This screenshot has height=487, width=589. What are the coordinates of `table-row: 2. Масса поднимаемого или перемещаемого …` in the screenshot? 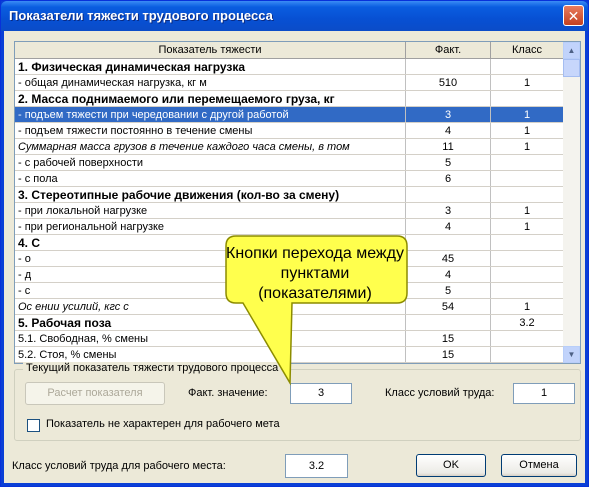 It's located at (289, 98).